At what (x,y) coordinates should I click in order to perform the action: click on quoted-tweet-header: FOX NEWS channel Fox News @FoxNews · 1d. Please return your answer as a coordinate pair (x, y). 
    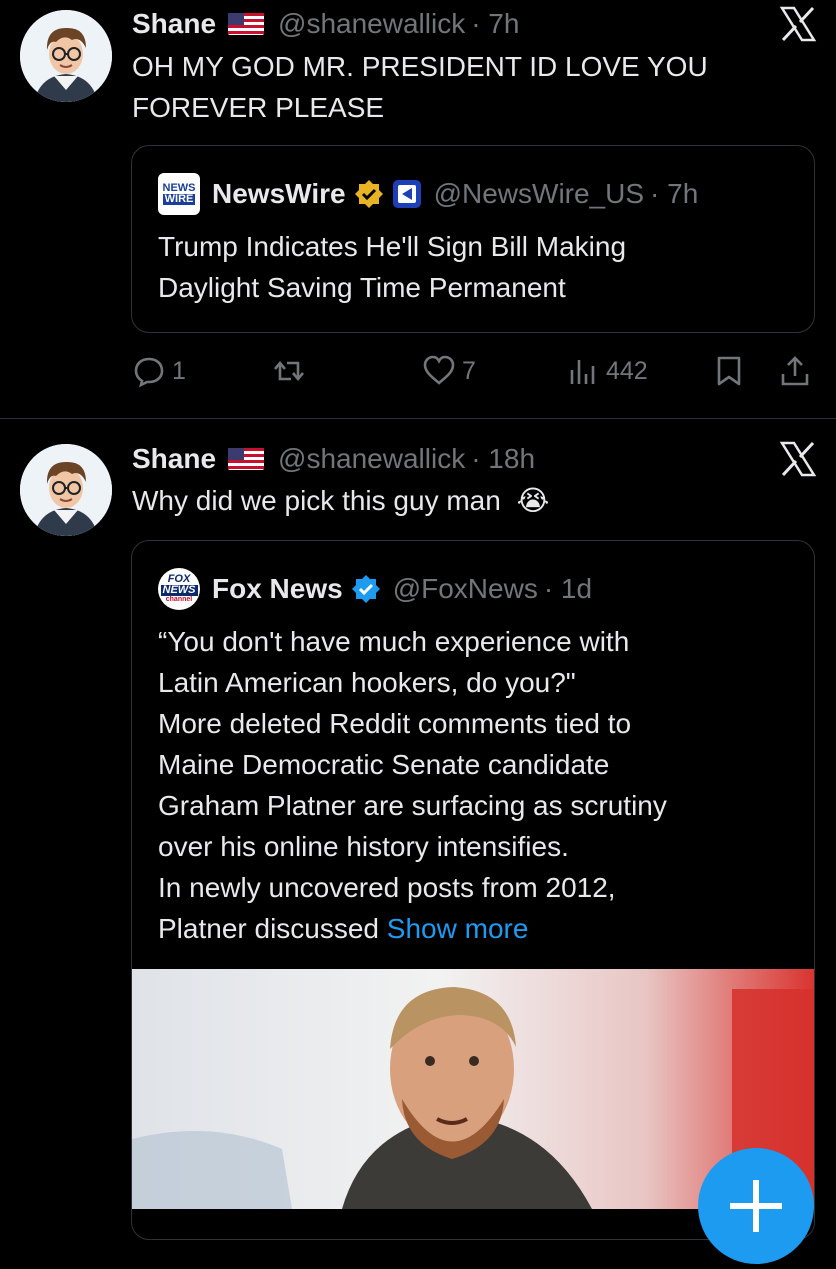
    Looking at the image, I should click on (375, 589).